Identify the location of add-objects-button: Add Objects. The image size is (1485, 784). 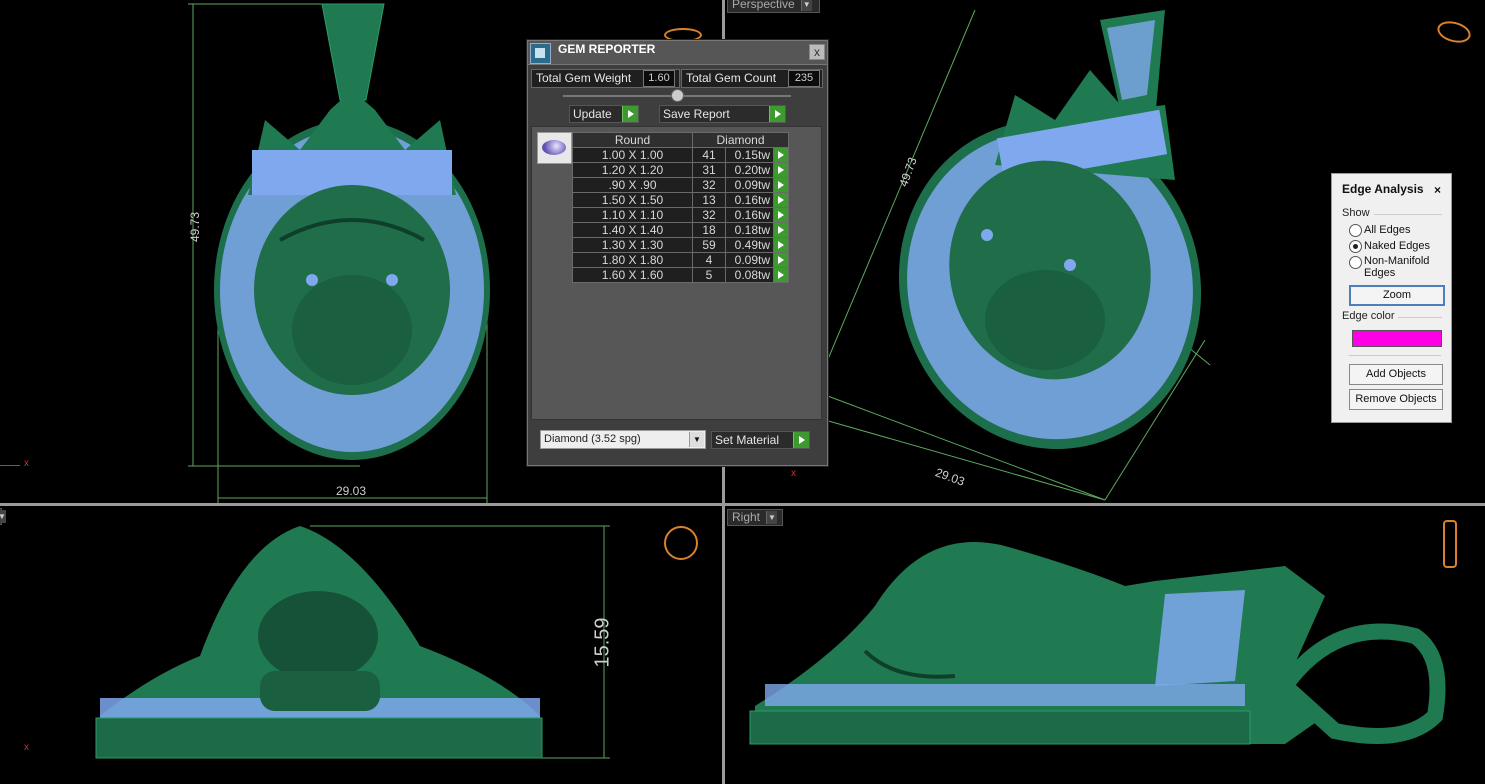
(1396, 374).